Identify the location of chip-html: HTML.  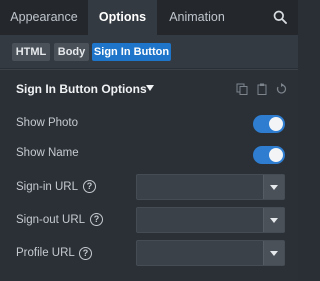
(31, 52).